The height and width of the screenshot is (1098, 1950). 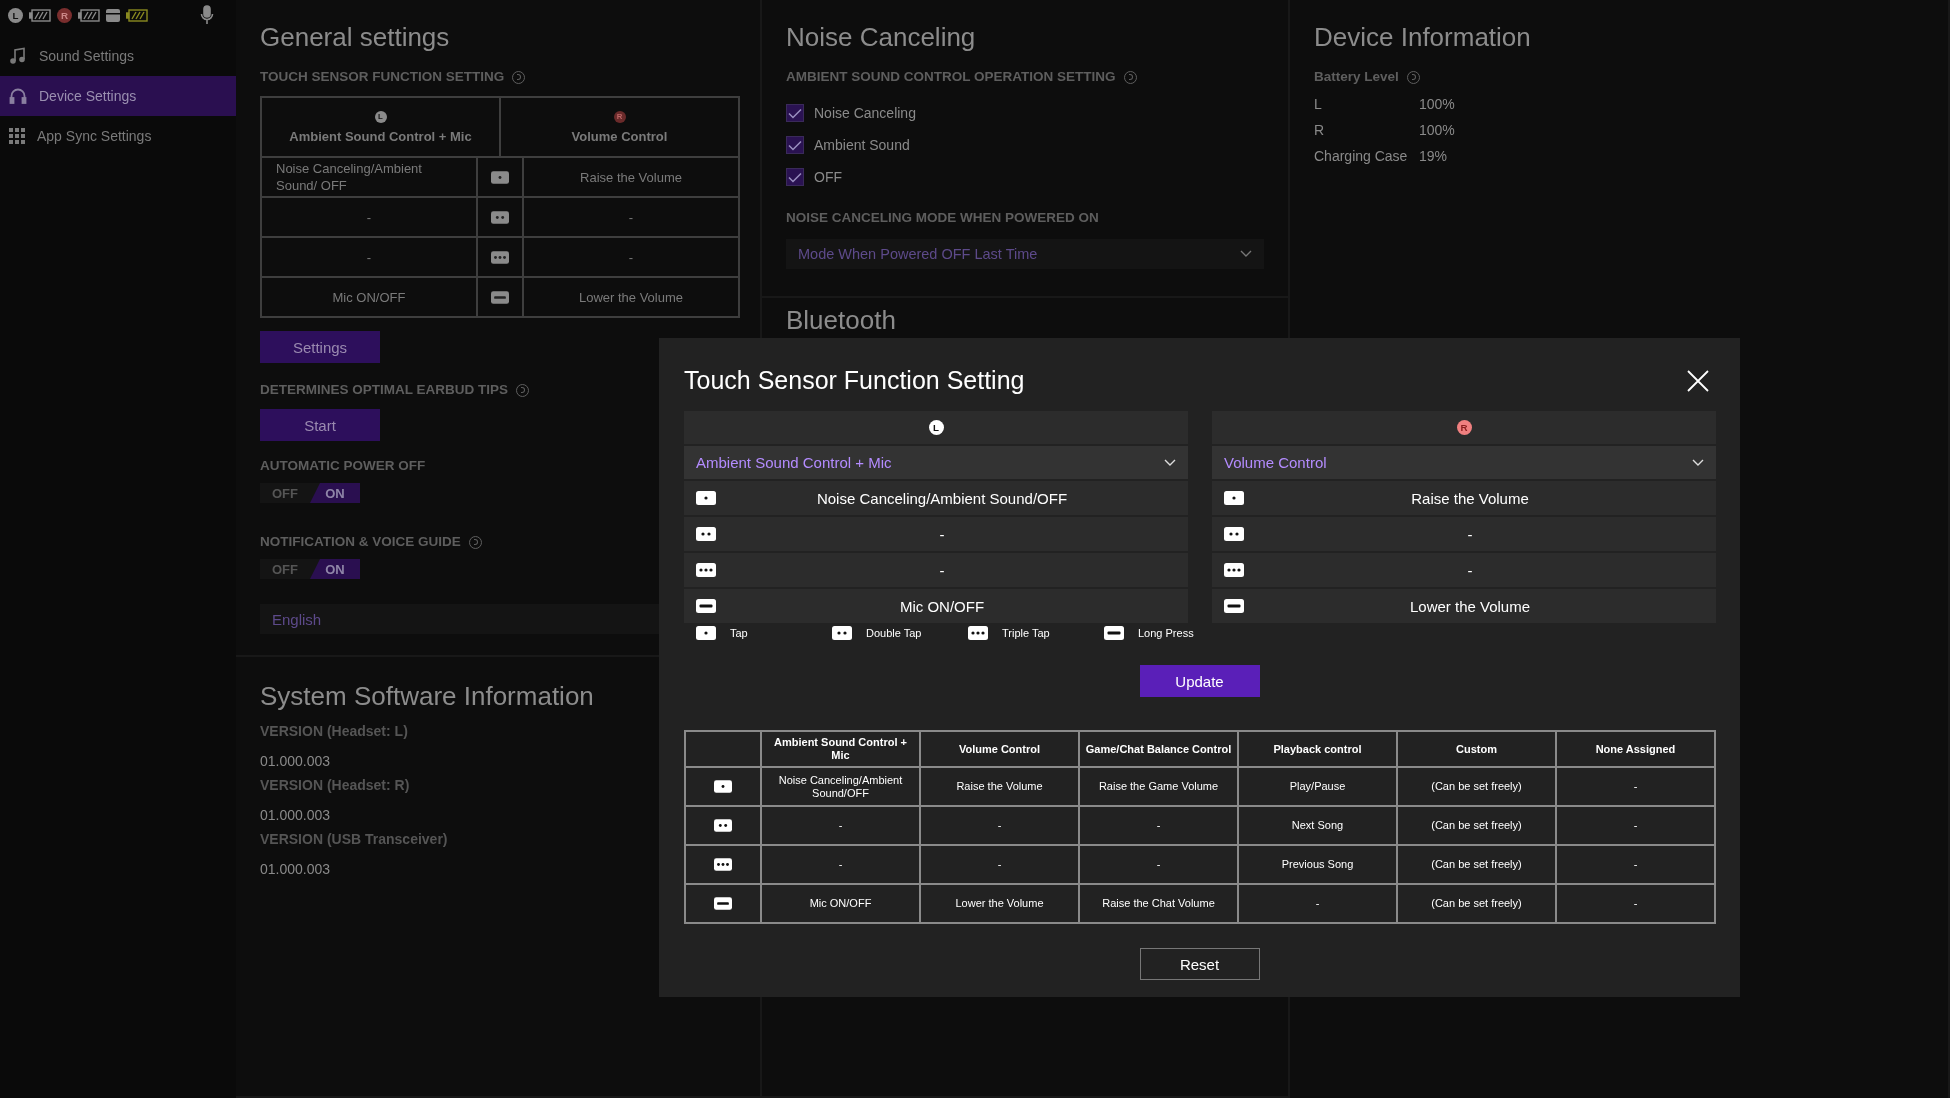 What do you see at coordinates (1026, 633) in the screenshot?
I see `legend-label: Triple Tap` at bounding box center [1026, 633].